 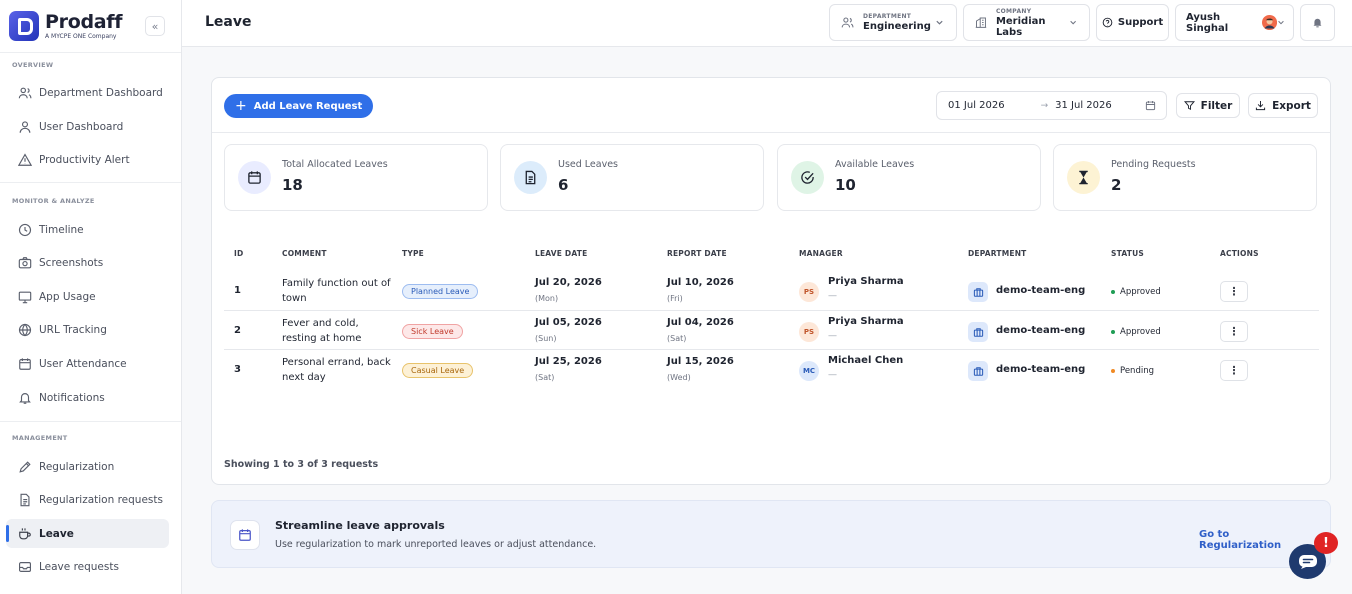 What do you see at coordinates (1207, 22) in the screenshot?
I see `user-name: Ayush Singhal` at bounding box center [1207, 22].